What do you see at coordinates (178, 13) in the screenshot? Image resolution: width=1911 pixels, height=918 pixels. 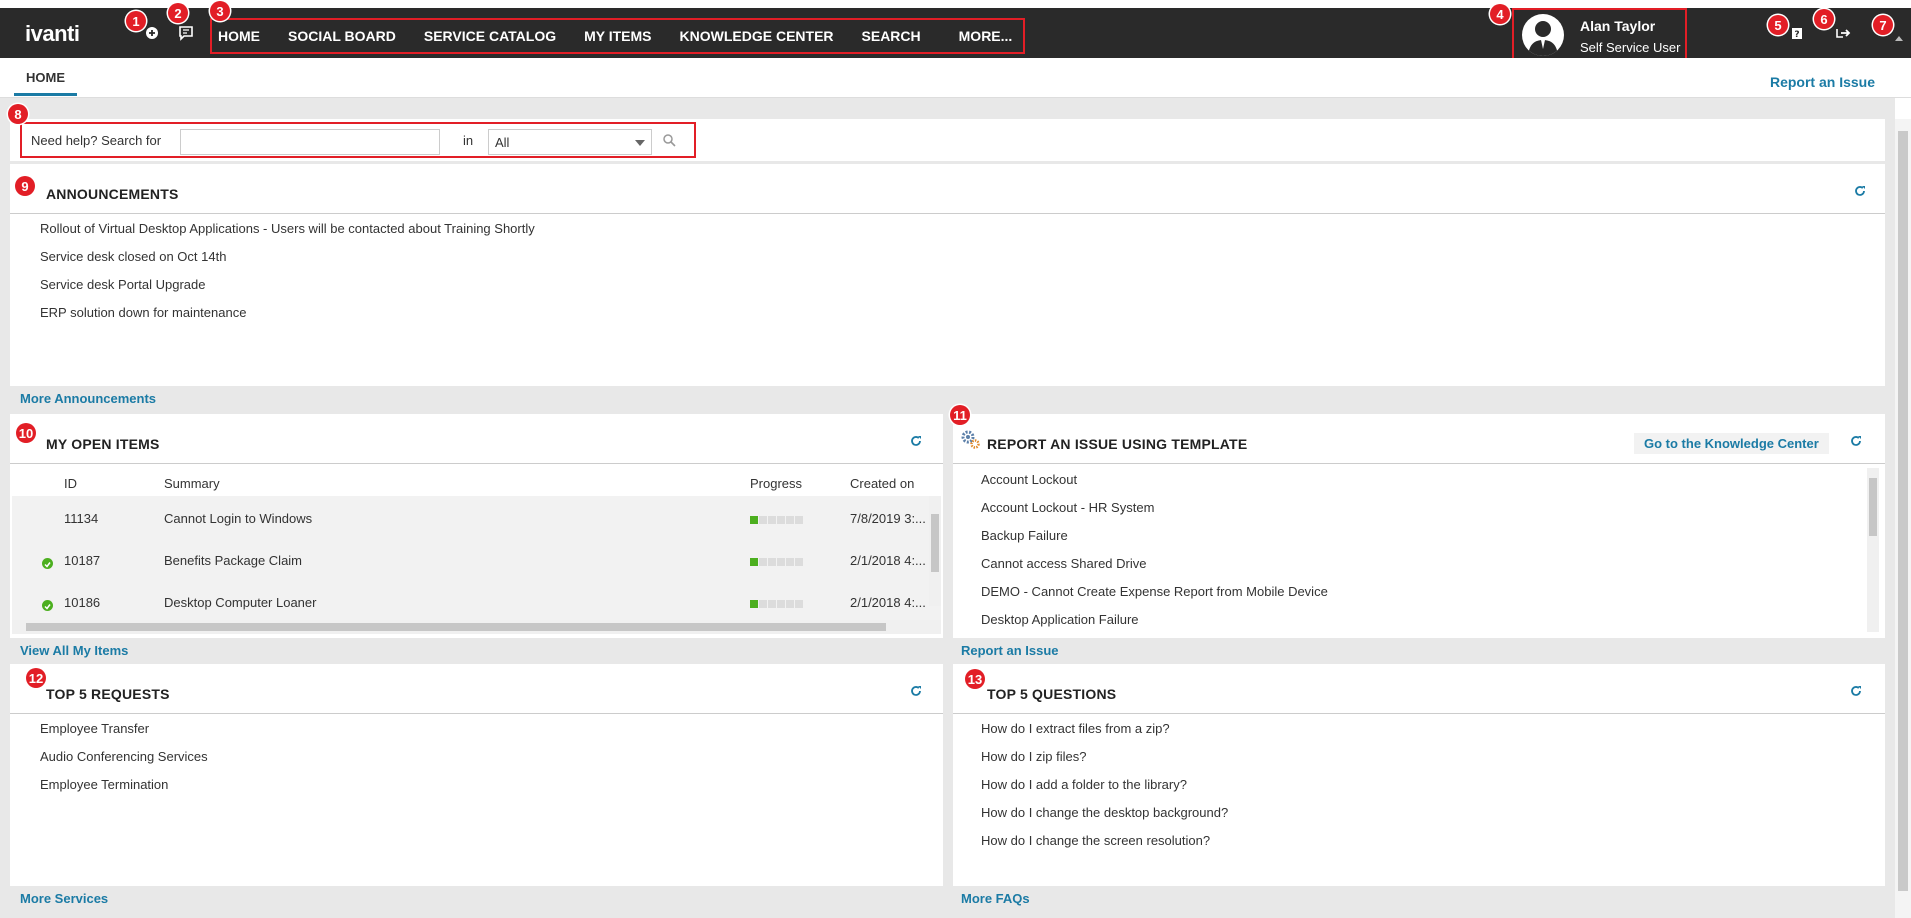 I see `callout-badge-2: 2` at bounding box center [178, 13].